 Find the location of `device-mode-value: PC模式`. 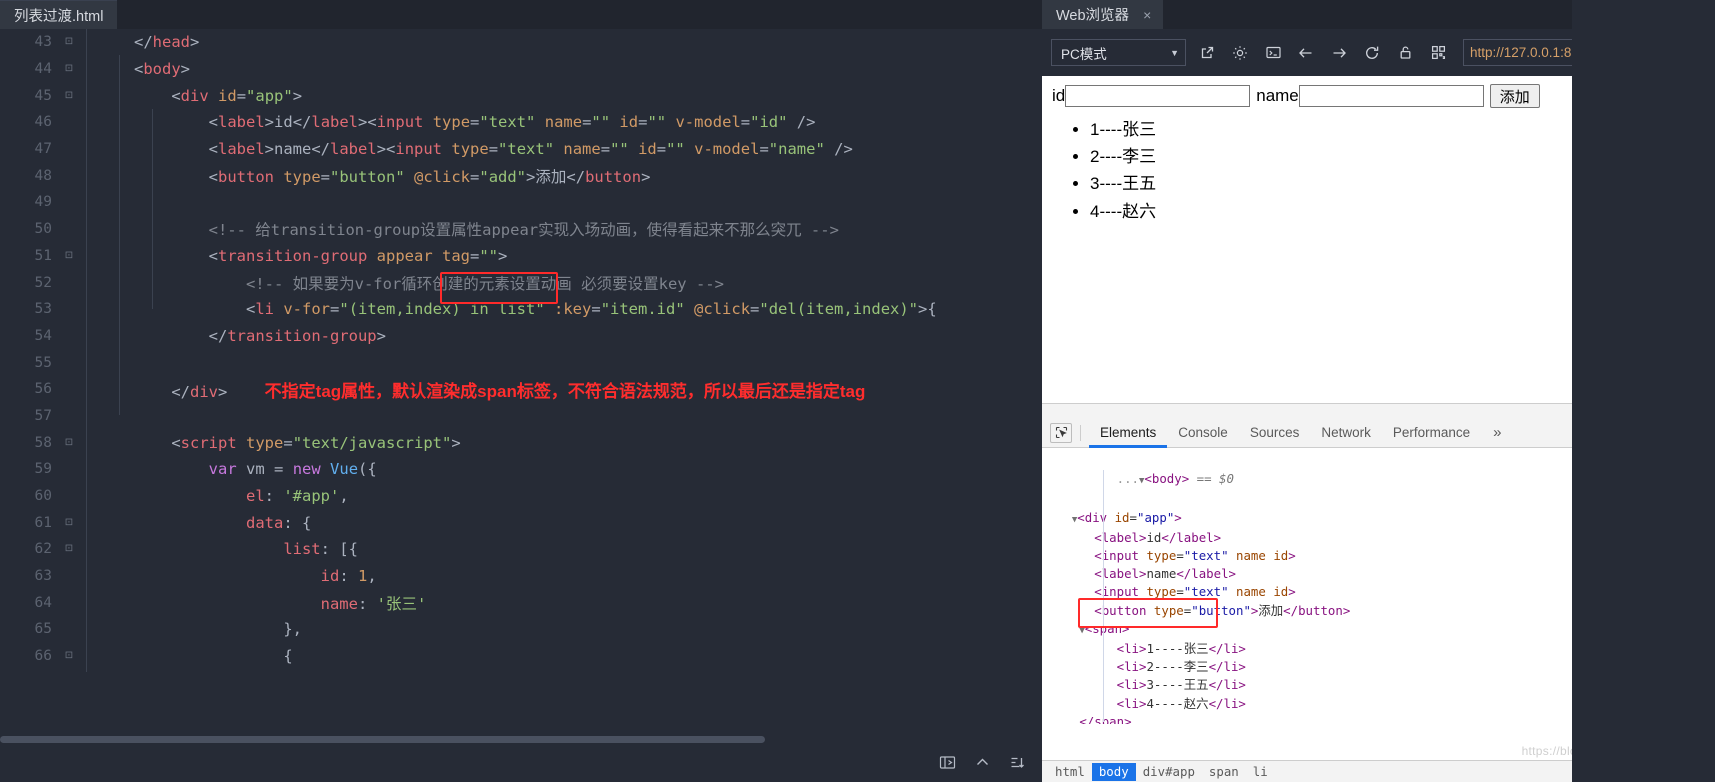

device-mode-value: PC模式 is located at coordinates (1084, 54).